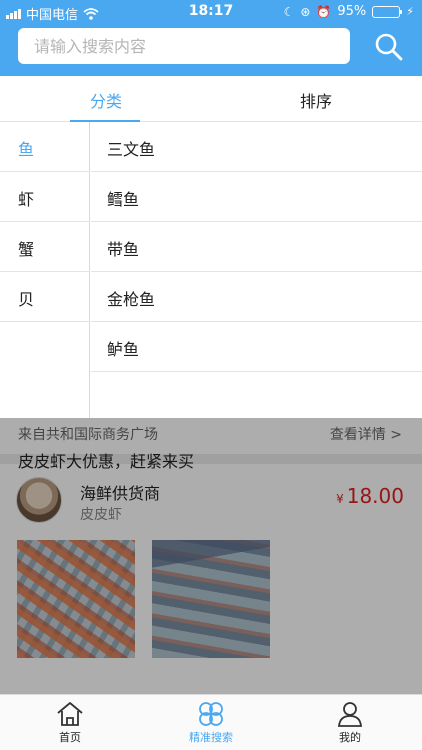 This screenshot has width=422, height=750. Describe the element at coordinates (45, 147) in the screenshot. I see `category-item-fish: 鱼` at that location.